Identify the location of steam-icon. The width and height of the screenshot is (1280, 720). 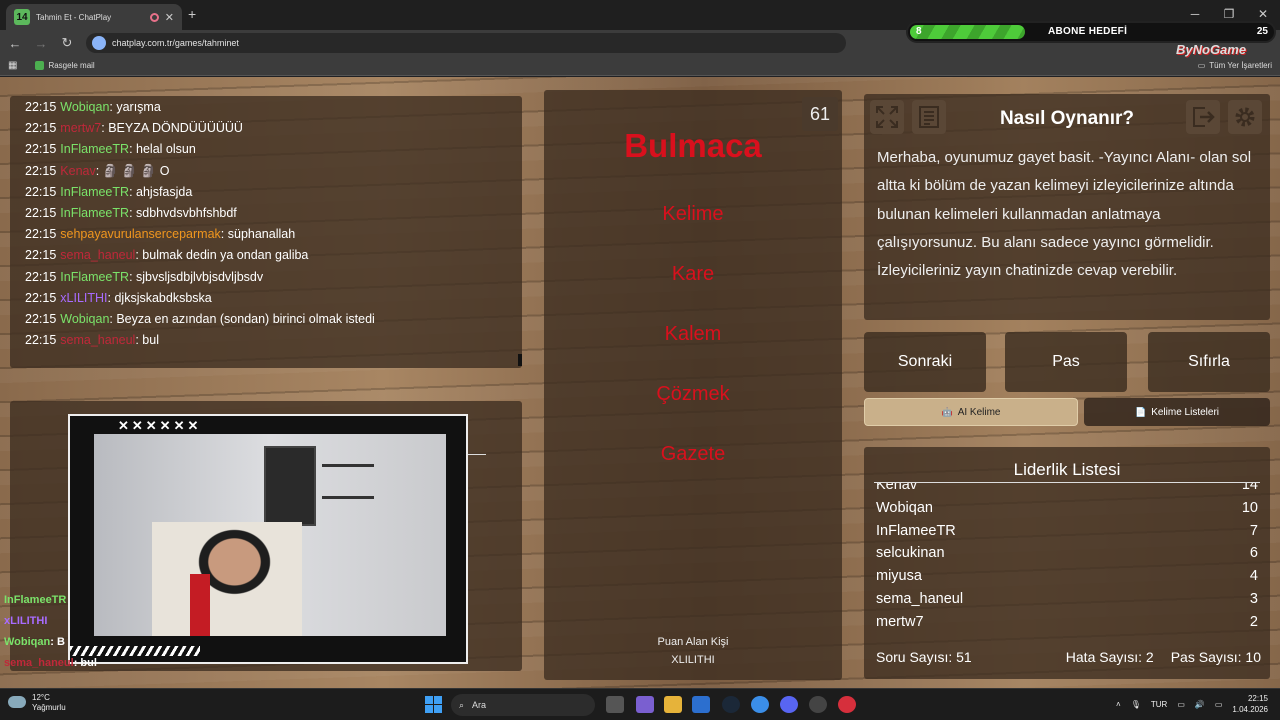
(731, 704).